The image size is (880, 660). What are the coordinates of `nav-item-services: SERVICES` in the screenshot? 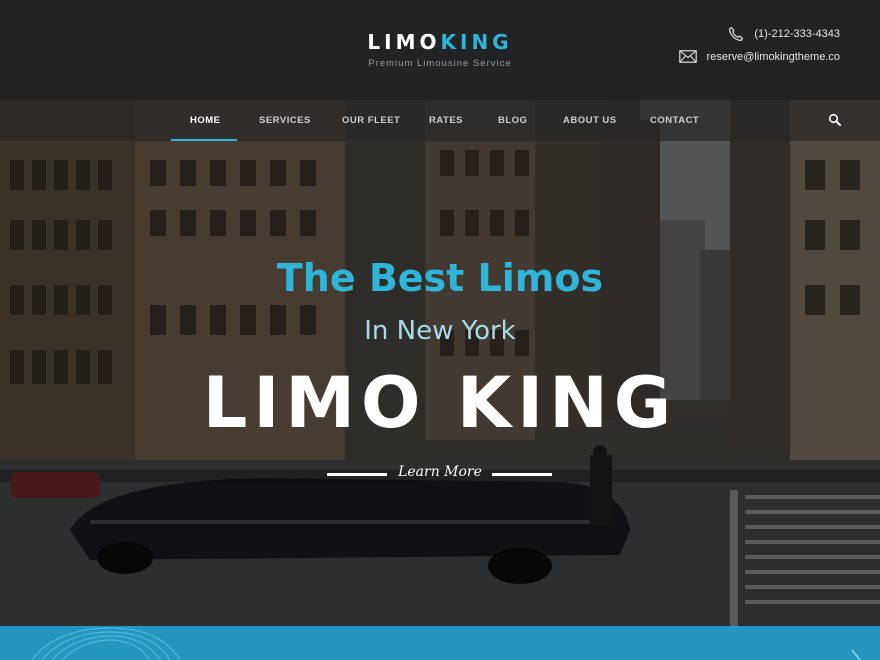 It's located at (285, 120).